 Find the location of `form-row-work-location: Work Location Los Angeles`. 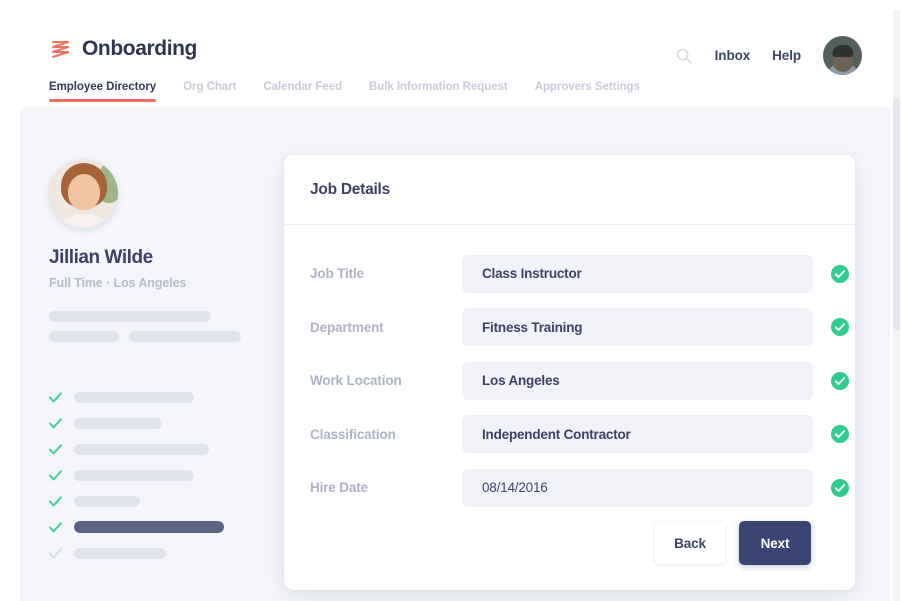

form-row-work-location: Work Location Los Angeles is located at coordinates (579, 381).